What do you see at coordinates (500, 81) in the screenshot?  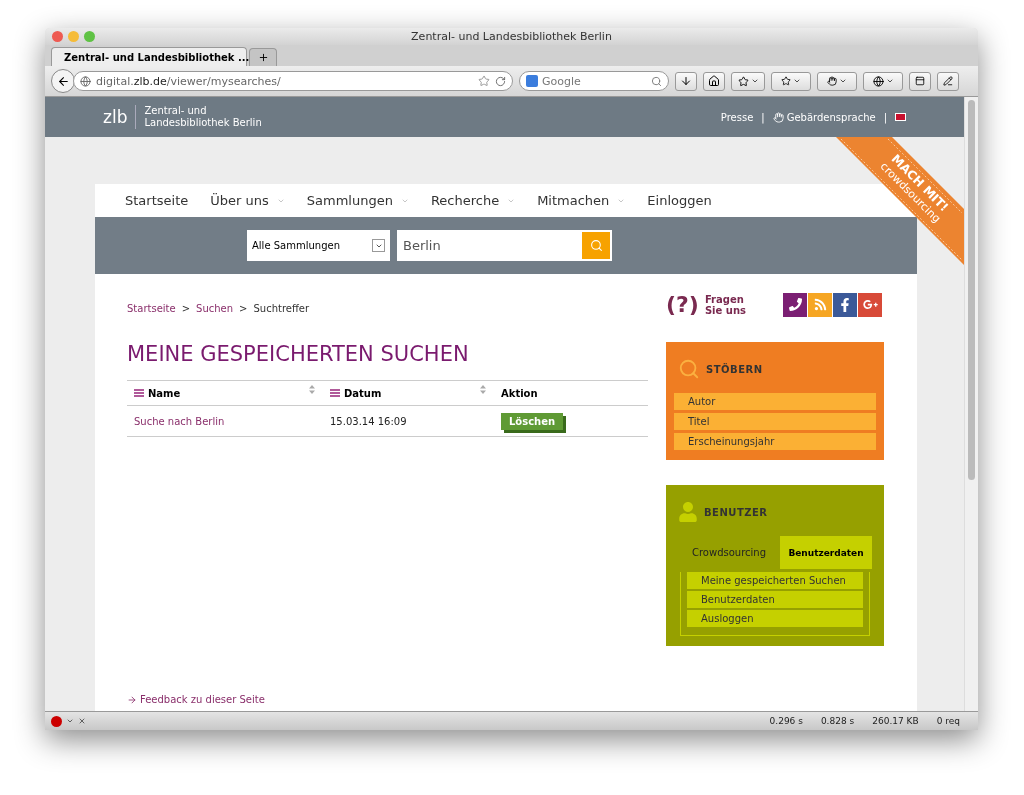 I see `reload-icon` at bounding box center [500, 81].